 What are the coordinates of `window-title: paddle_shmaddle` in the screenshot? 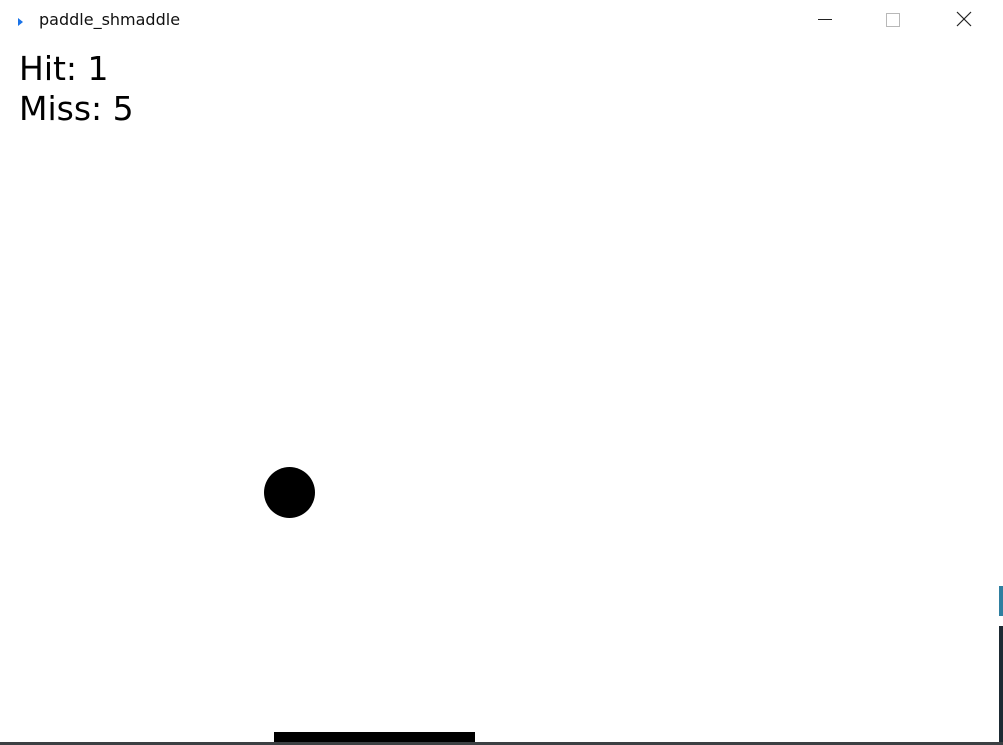 It's located at (110, 19).